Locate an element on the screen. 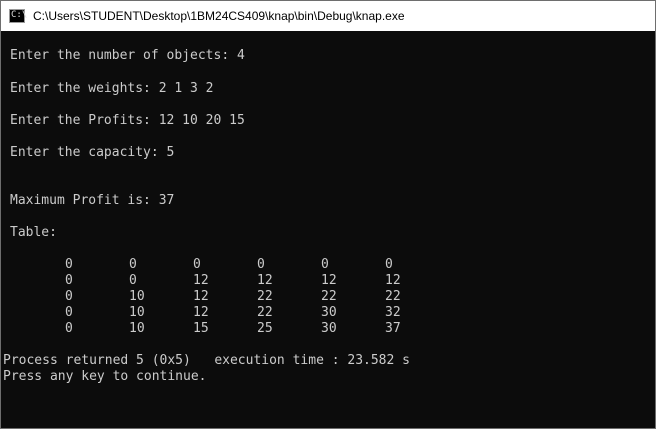 The width and height of the screenshot is (656, 429). console-app-icon: C:\ is located at coordinates (18, 16).